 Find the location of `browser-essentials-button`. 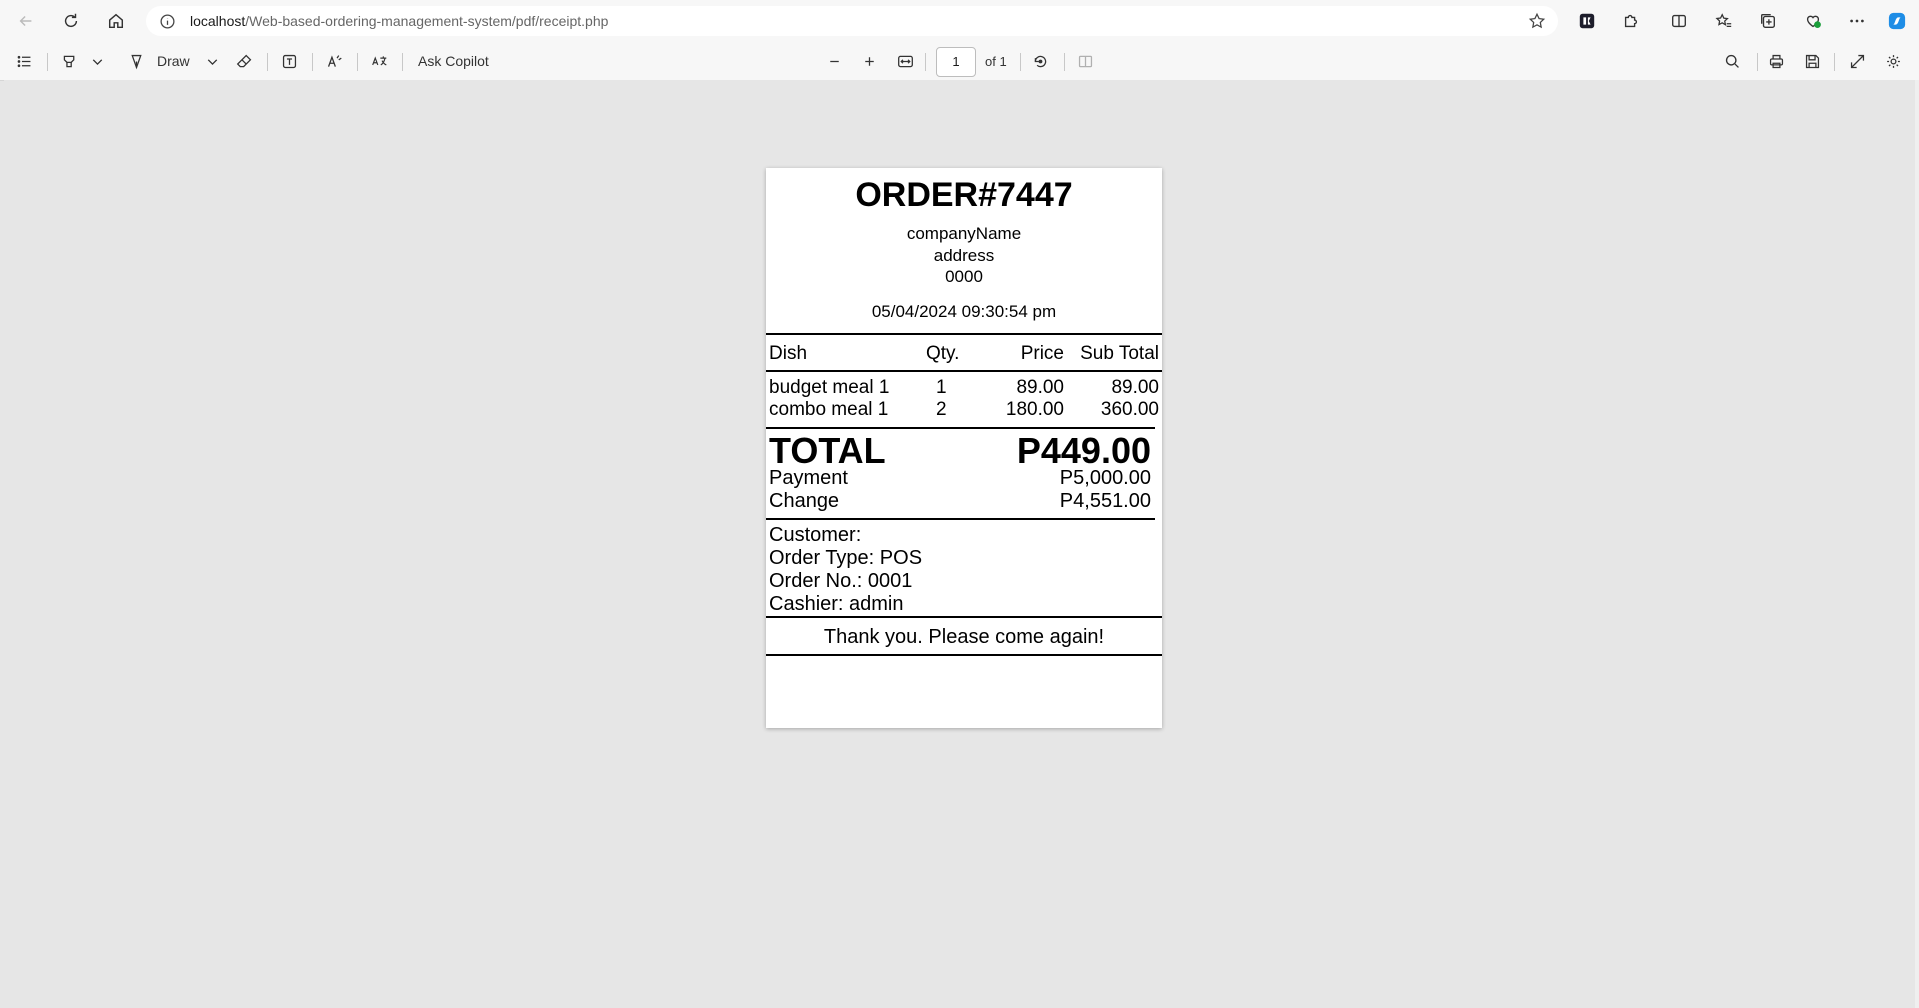

browser-essentials-button is located at coordinates (1813, 21).